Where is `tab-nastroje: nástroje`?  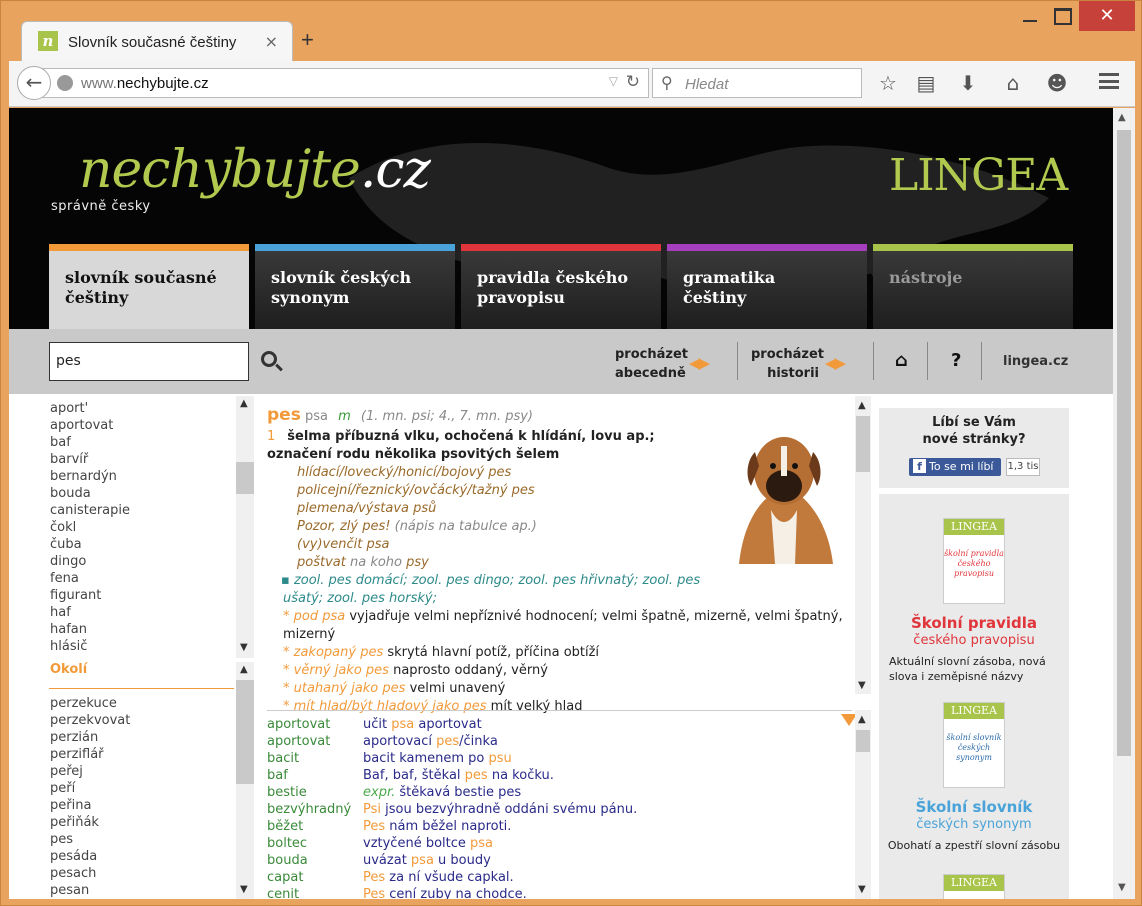 tab-nastroje: nástroje is located at coordinates (973, 286).